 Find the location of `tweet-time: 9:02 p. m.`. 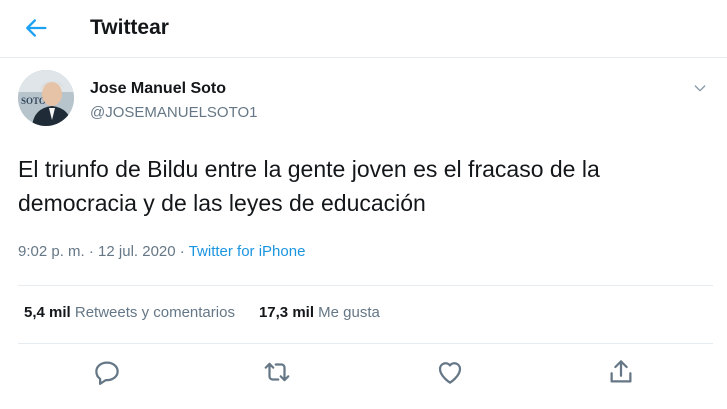

tweet-time: 9:02 p. m. is located at coordinates (51, 251).